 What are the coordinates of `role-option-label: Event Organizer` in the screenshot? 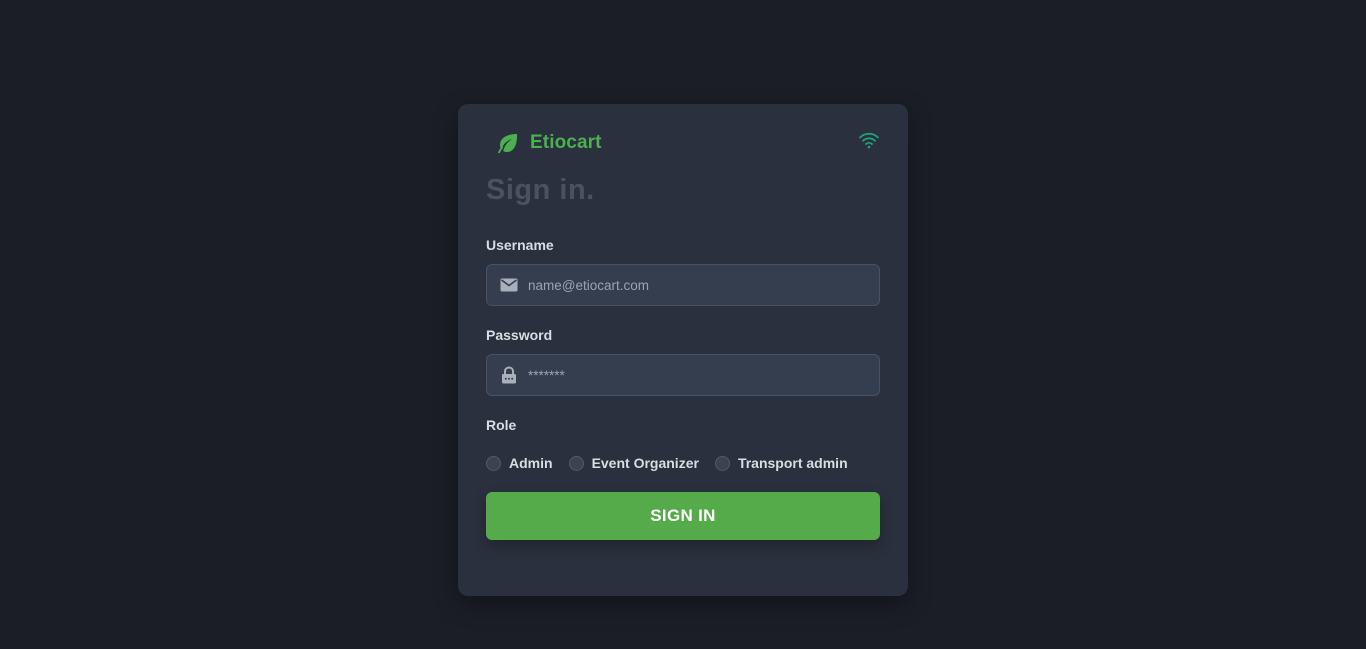 It's located at (645, 463).